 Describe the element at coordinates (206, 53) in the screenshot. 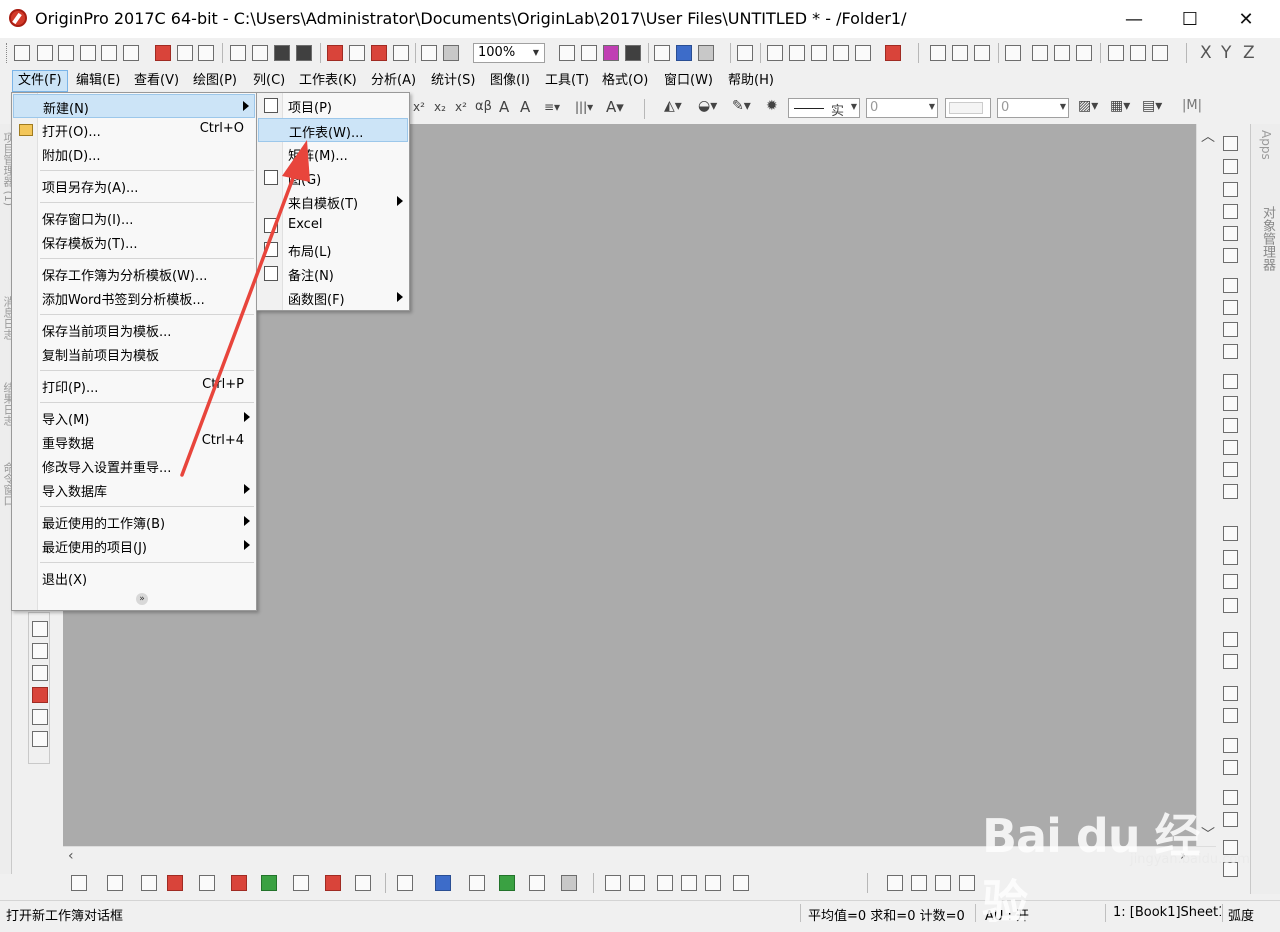

I see `new-template-icon` at that location.